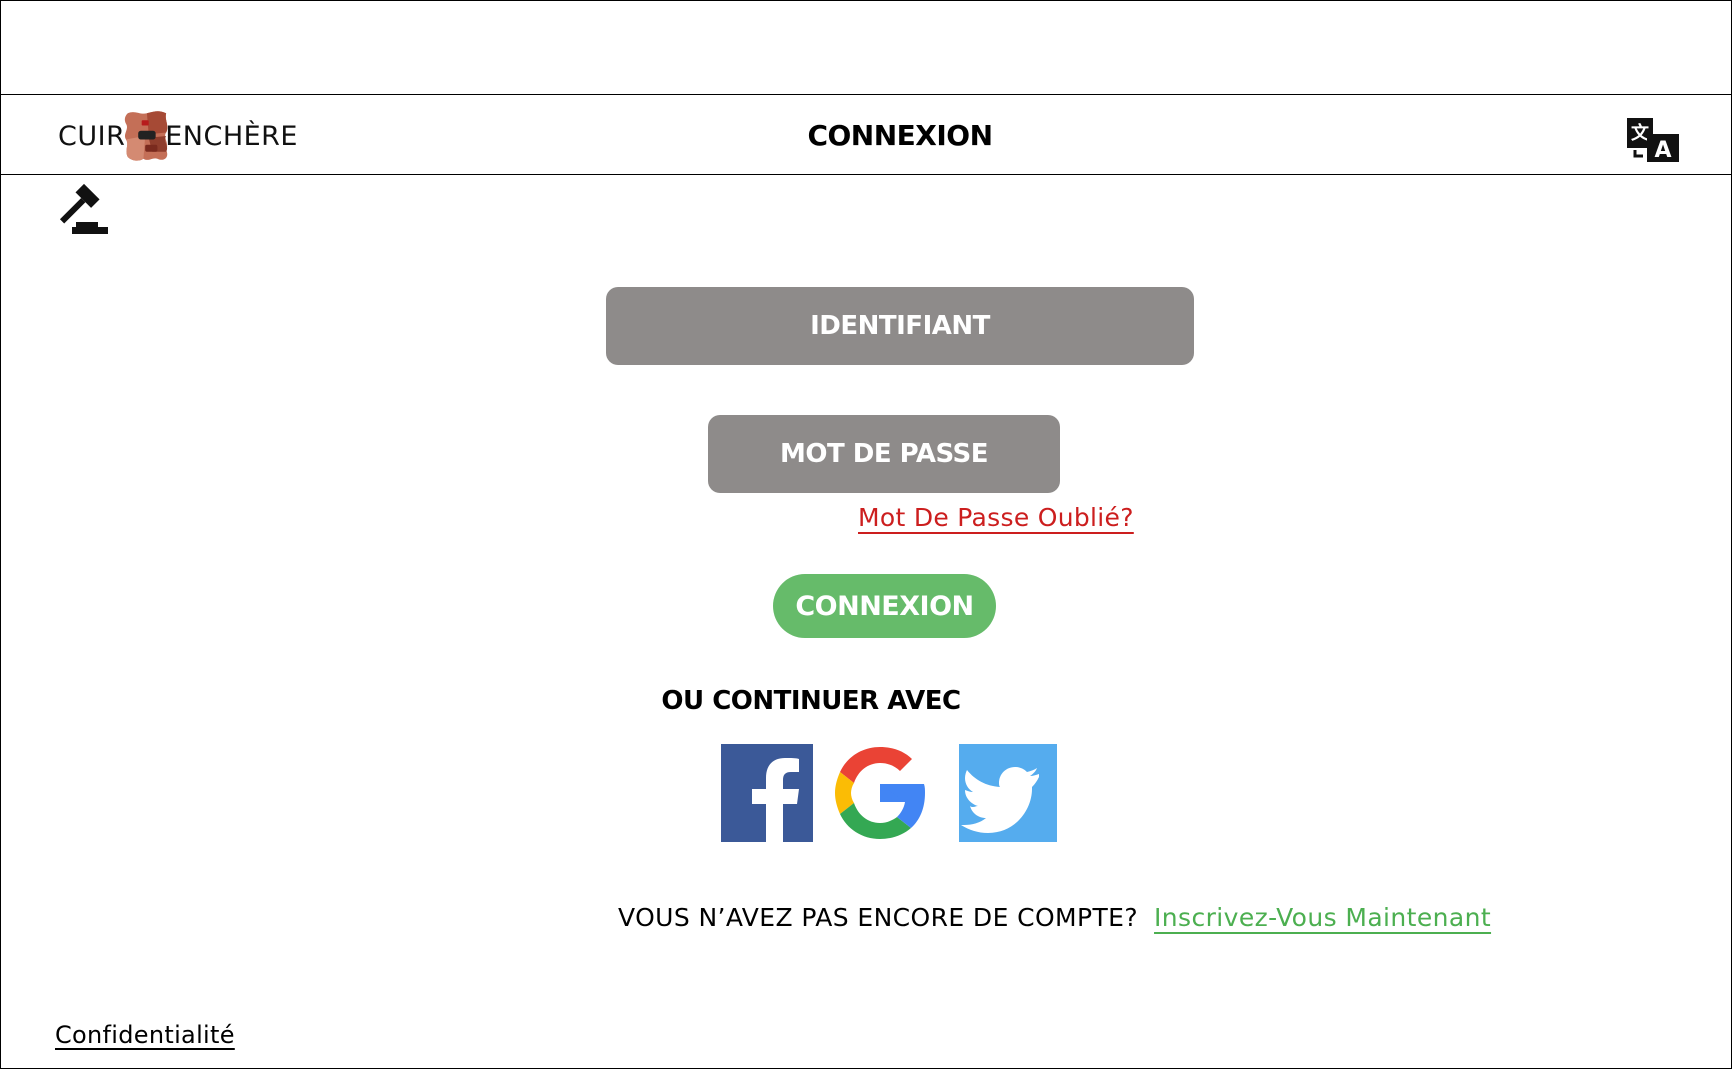 Image resolution: width=1732 pixels, height=1069 pixels. What do you see at coordinates (811, 701) in the screenshot?
I see `social-heading: OU CONTINUER AVEC` at bounding box center [811, 701].